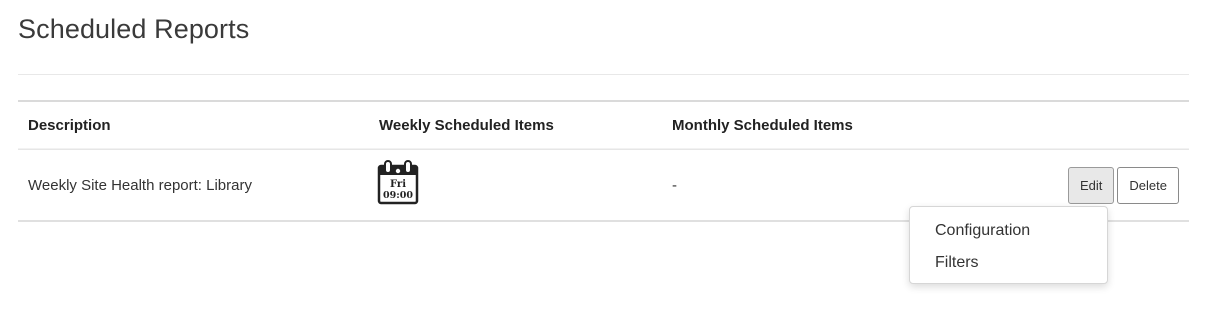 The image size is (1206, 315). What do you see at coordinates (1120, 125) in the screenshot?
I see `column-header-actions` at bounding box center [1120, 125].